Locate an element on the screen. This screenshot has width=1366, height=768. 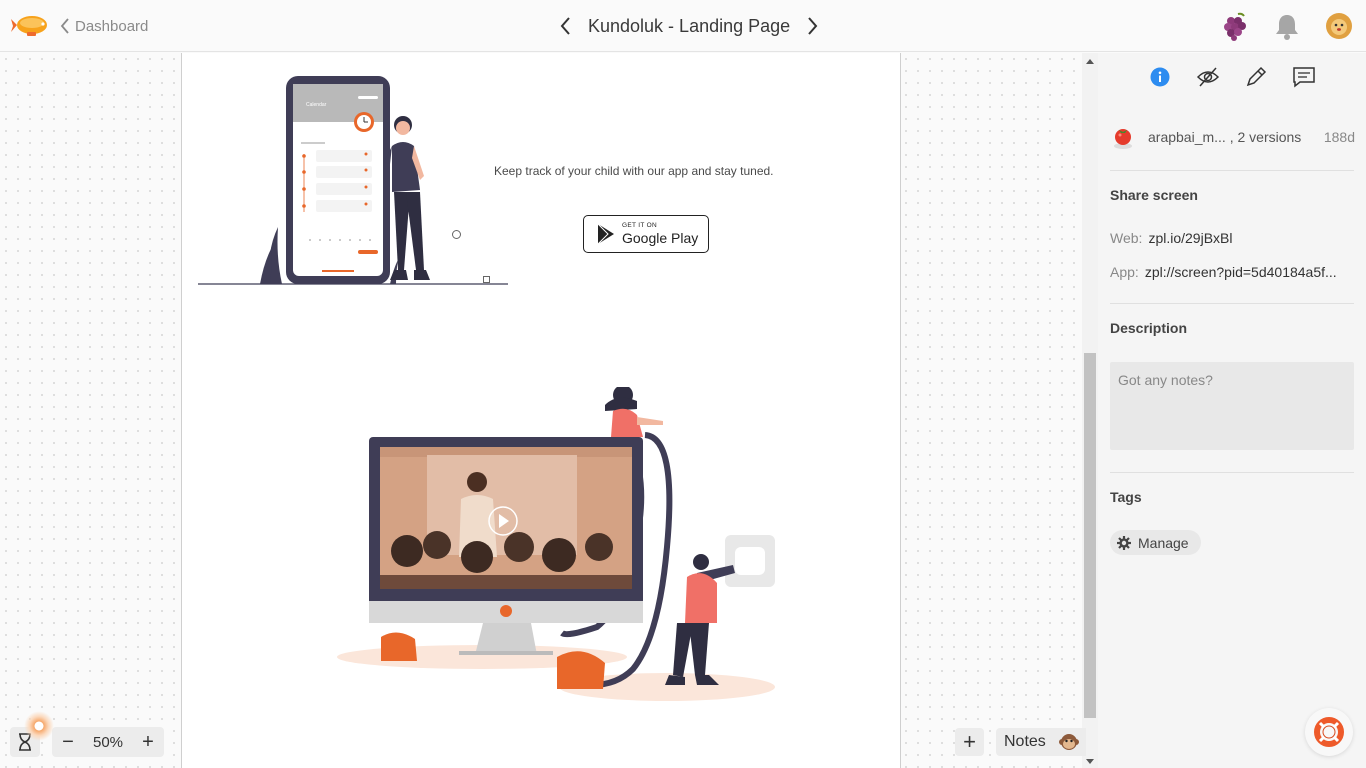
tab-info is located at coordinates (1160, 77).